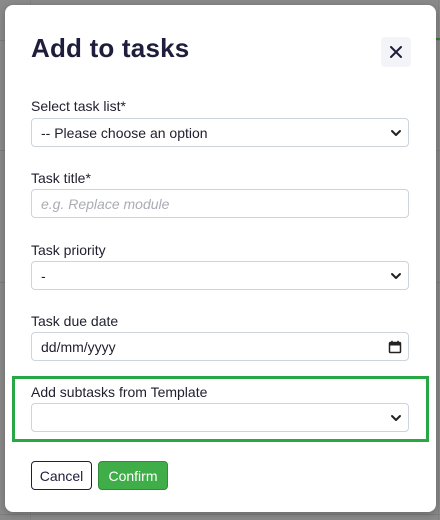 Image resolution: width=440 pixels, height=520 pixels. I want to click on task-priority-value: -, so click(43, 275).